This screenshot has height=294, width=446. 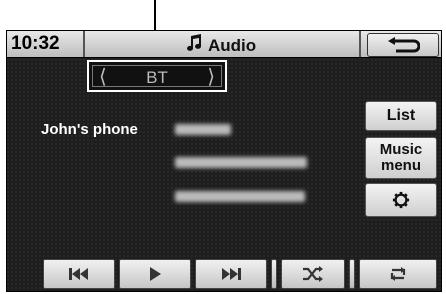 I want to click on music-menu-button: Music menu, so click(x=401, y=158).